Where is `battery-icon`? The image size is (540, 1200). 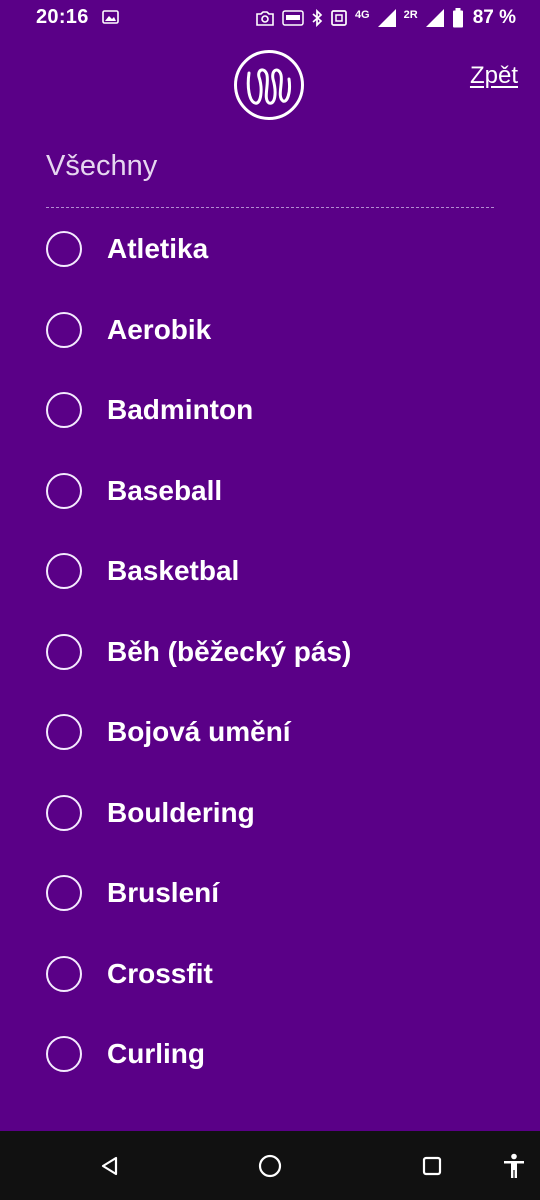
battery-icon is located at coordinates (458, 18).